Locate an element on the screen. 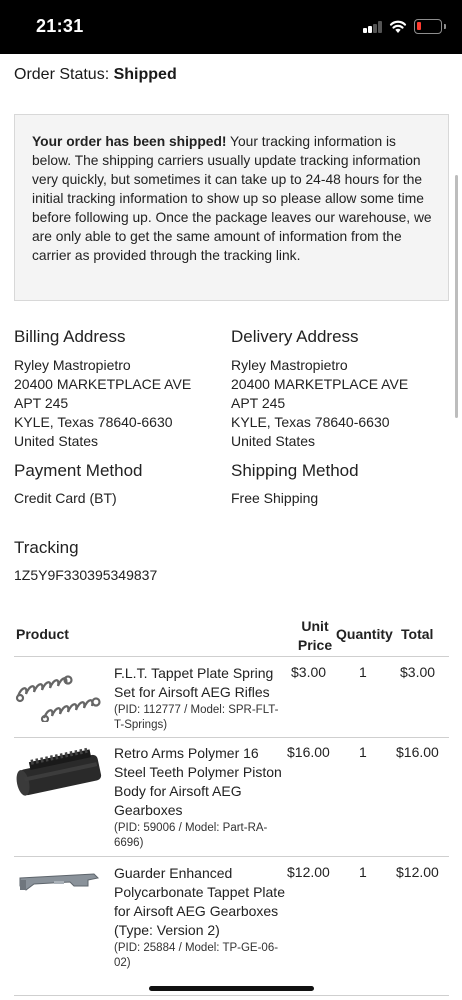  delivery-line: United States is located at coordinates (273, 441).